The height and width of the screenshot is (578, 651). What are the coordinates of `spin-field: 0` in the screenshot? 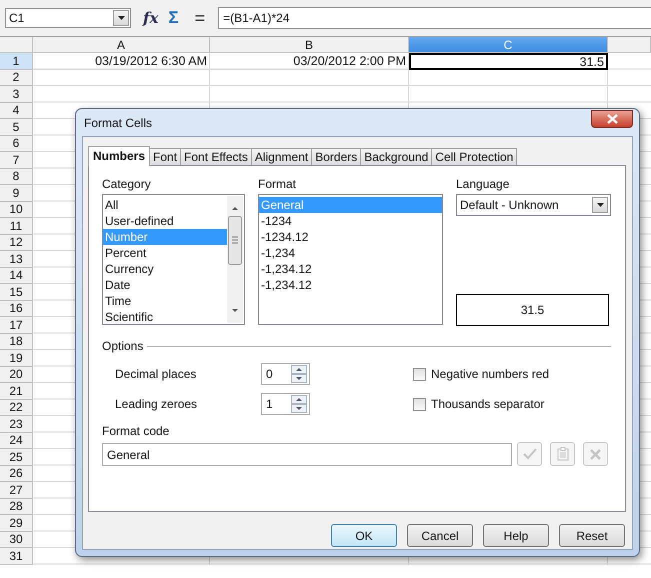 It's located at (285, 374).